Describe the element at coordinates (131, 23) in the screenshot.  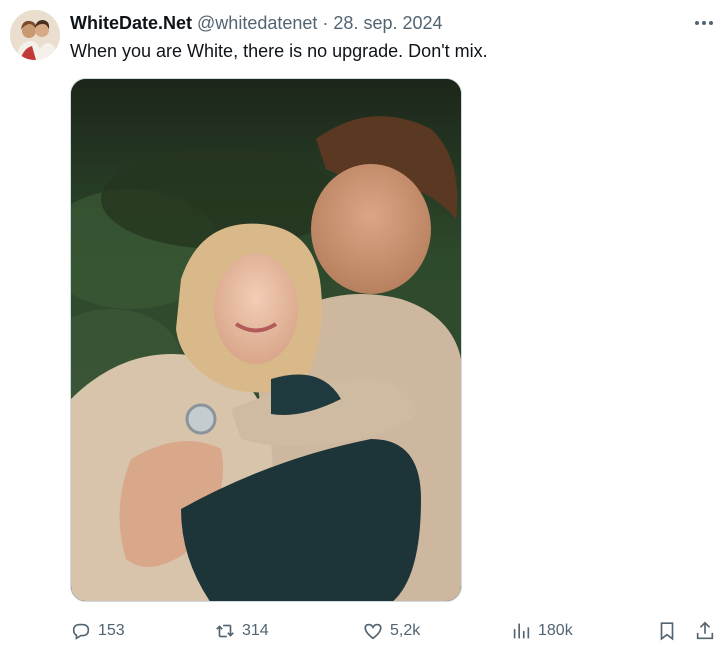
I see `display-name: WhiteDate.Net` at that location.